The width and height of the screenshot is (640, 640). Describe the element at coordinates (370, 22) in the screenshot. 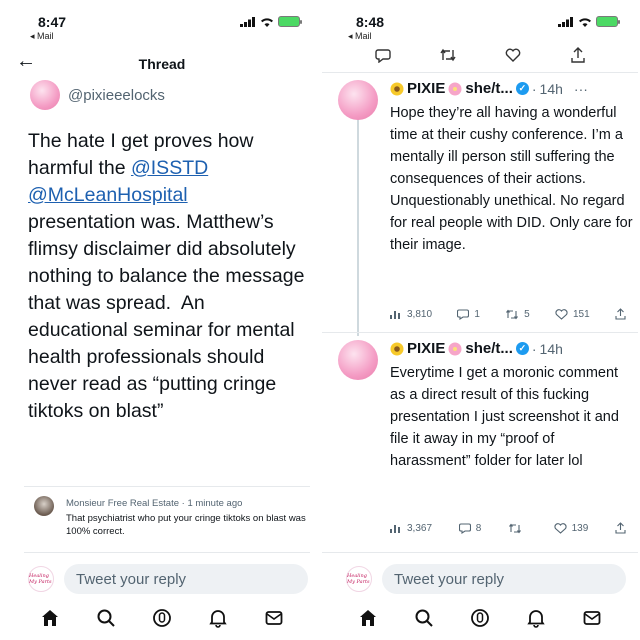

I see `status-time: 8:48` at that location.